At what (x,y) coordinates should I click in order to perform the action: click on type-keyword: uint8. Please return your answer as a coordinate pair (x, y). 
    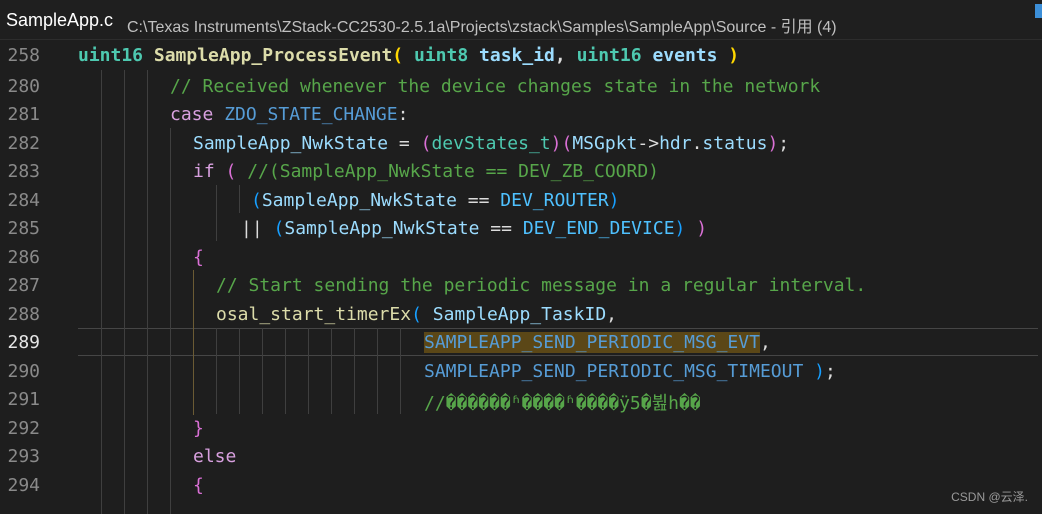
    Looking at the image, I should click on (441, 55).